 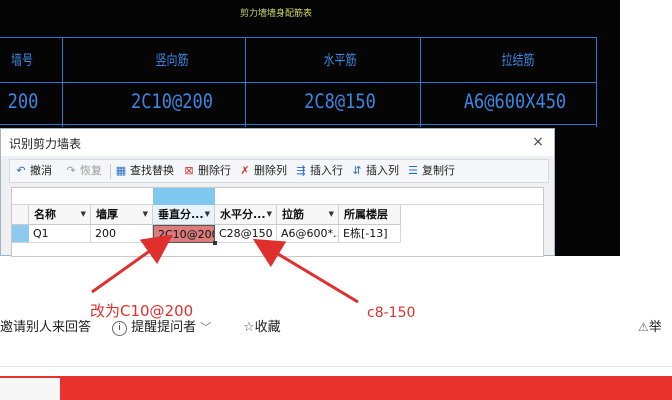 I want to click on remind-asker-button: i 提醒提问者 ﹀, so click(x=161, y=326).